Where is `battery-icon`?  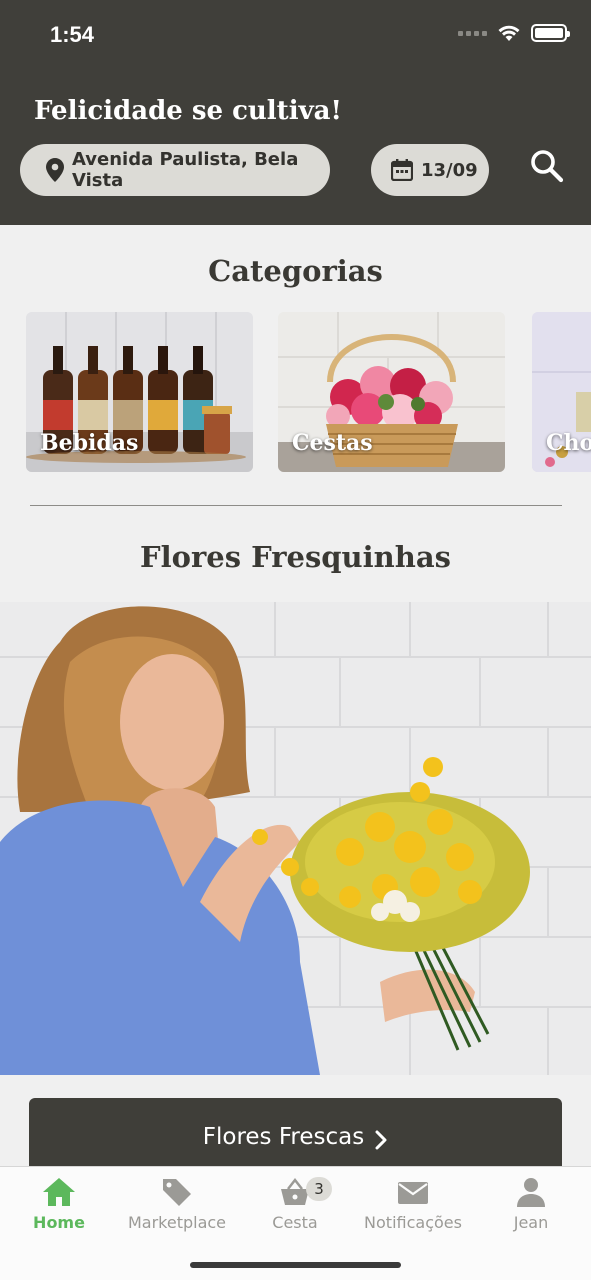 battery-icon is located at coordinates (550, 33).